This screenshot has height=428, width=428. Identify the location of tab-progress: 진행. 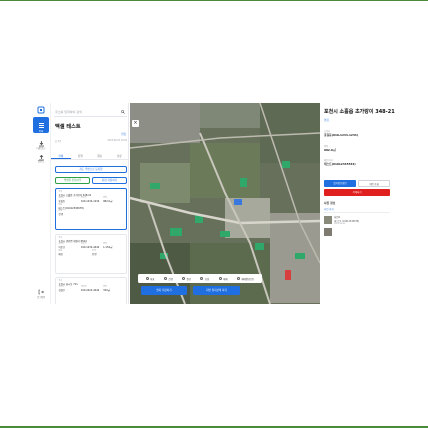
(81, 155).